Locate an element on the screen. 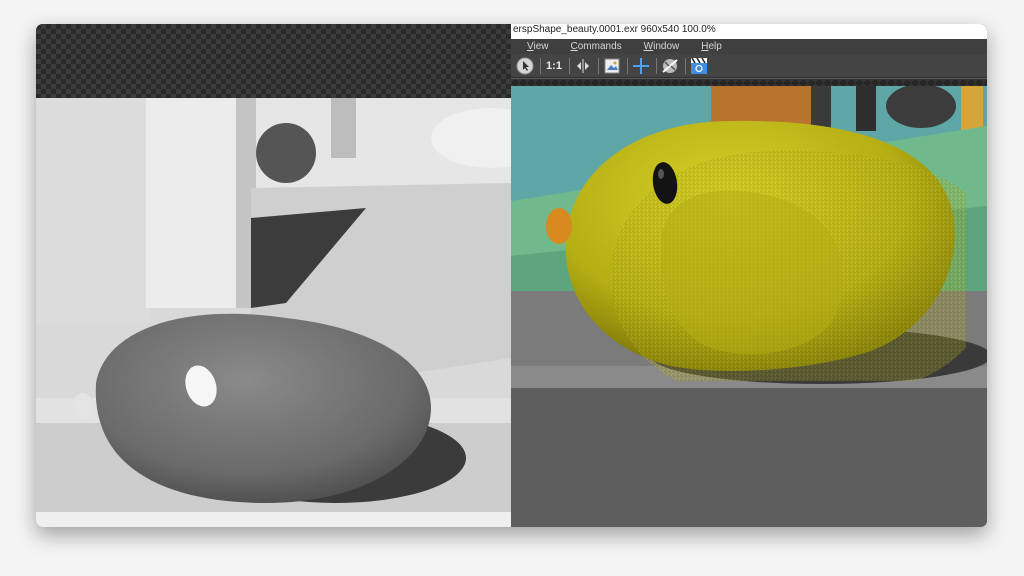 The width and height of the screenshot is (1024, 576). transparency-checker is located at coordinates (273, 61).